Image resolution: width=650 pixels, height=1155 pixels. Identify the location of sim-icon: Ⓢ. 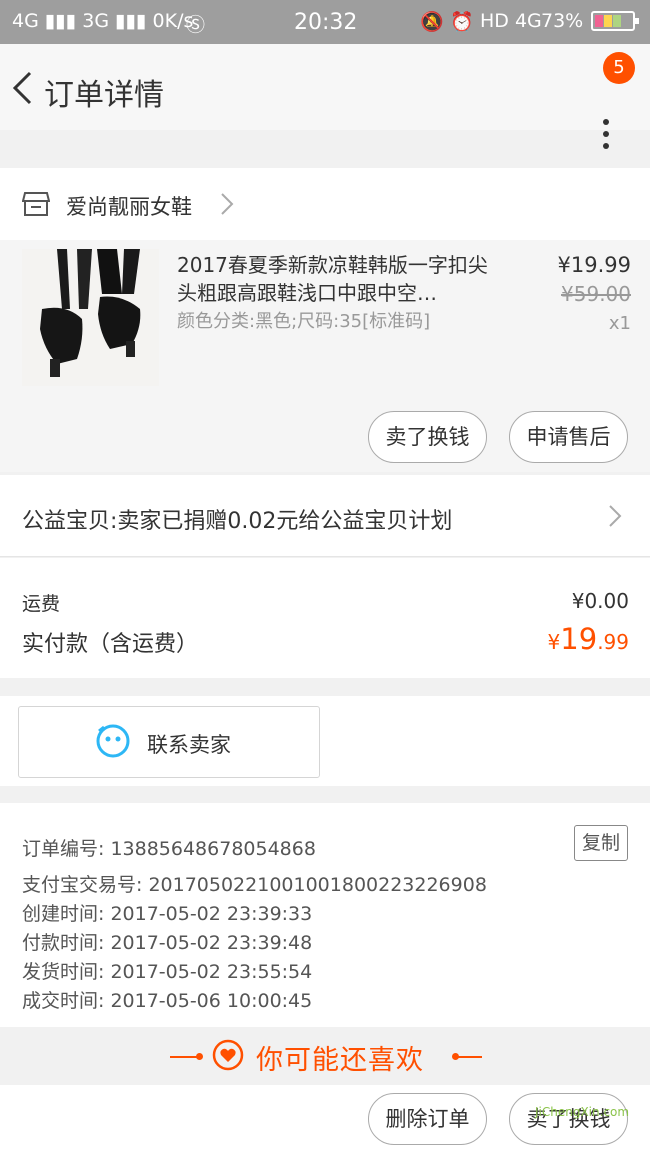
(196, 25).